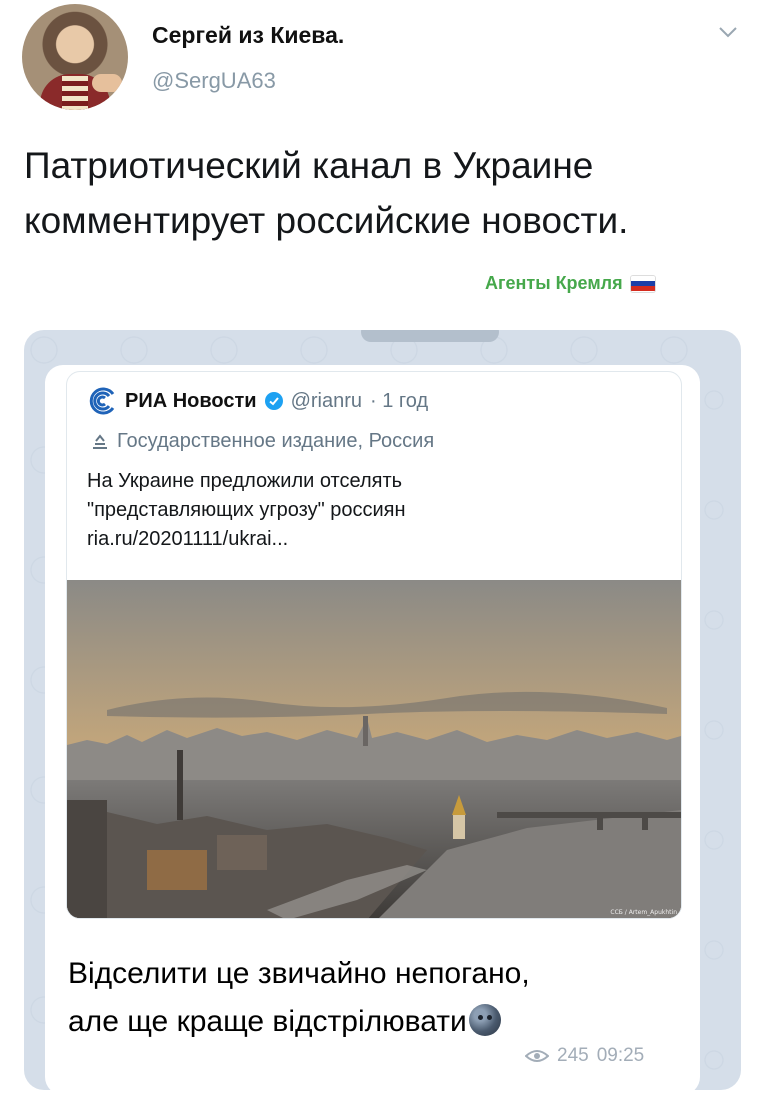 The image size is (765, 1095). What do you see at coordinates (430, 336) in the screenshot?
I see `date-pill` at bounding box center [430, 336].